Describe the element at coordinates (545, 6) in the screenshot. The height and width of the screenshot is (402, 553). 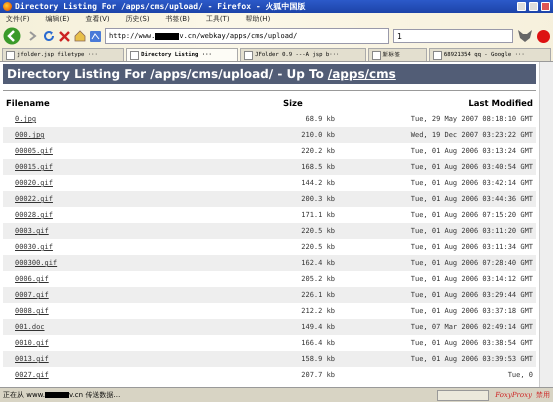
I see `close-button` at that location.